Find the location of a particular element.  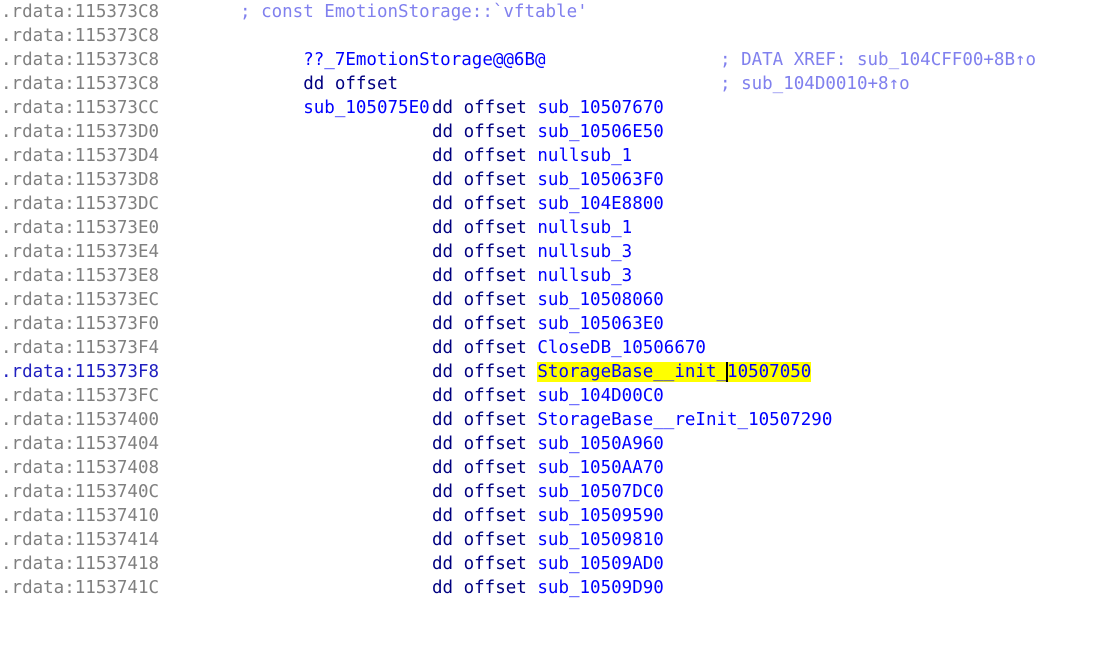

listing-line: .rdata:11537410 dd offset sub_10509590 is located at coordinates (332, 516).